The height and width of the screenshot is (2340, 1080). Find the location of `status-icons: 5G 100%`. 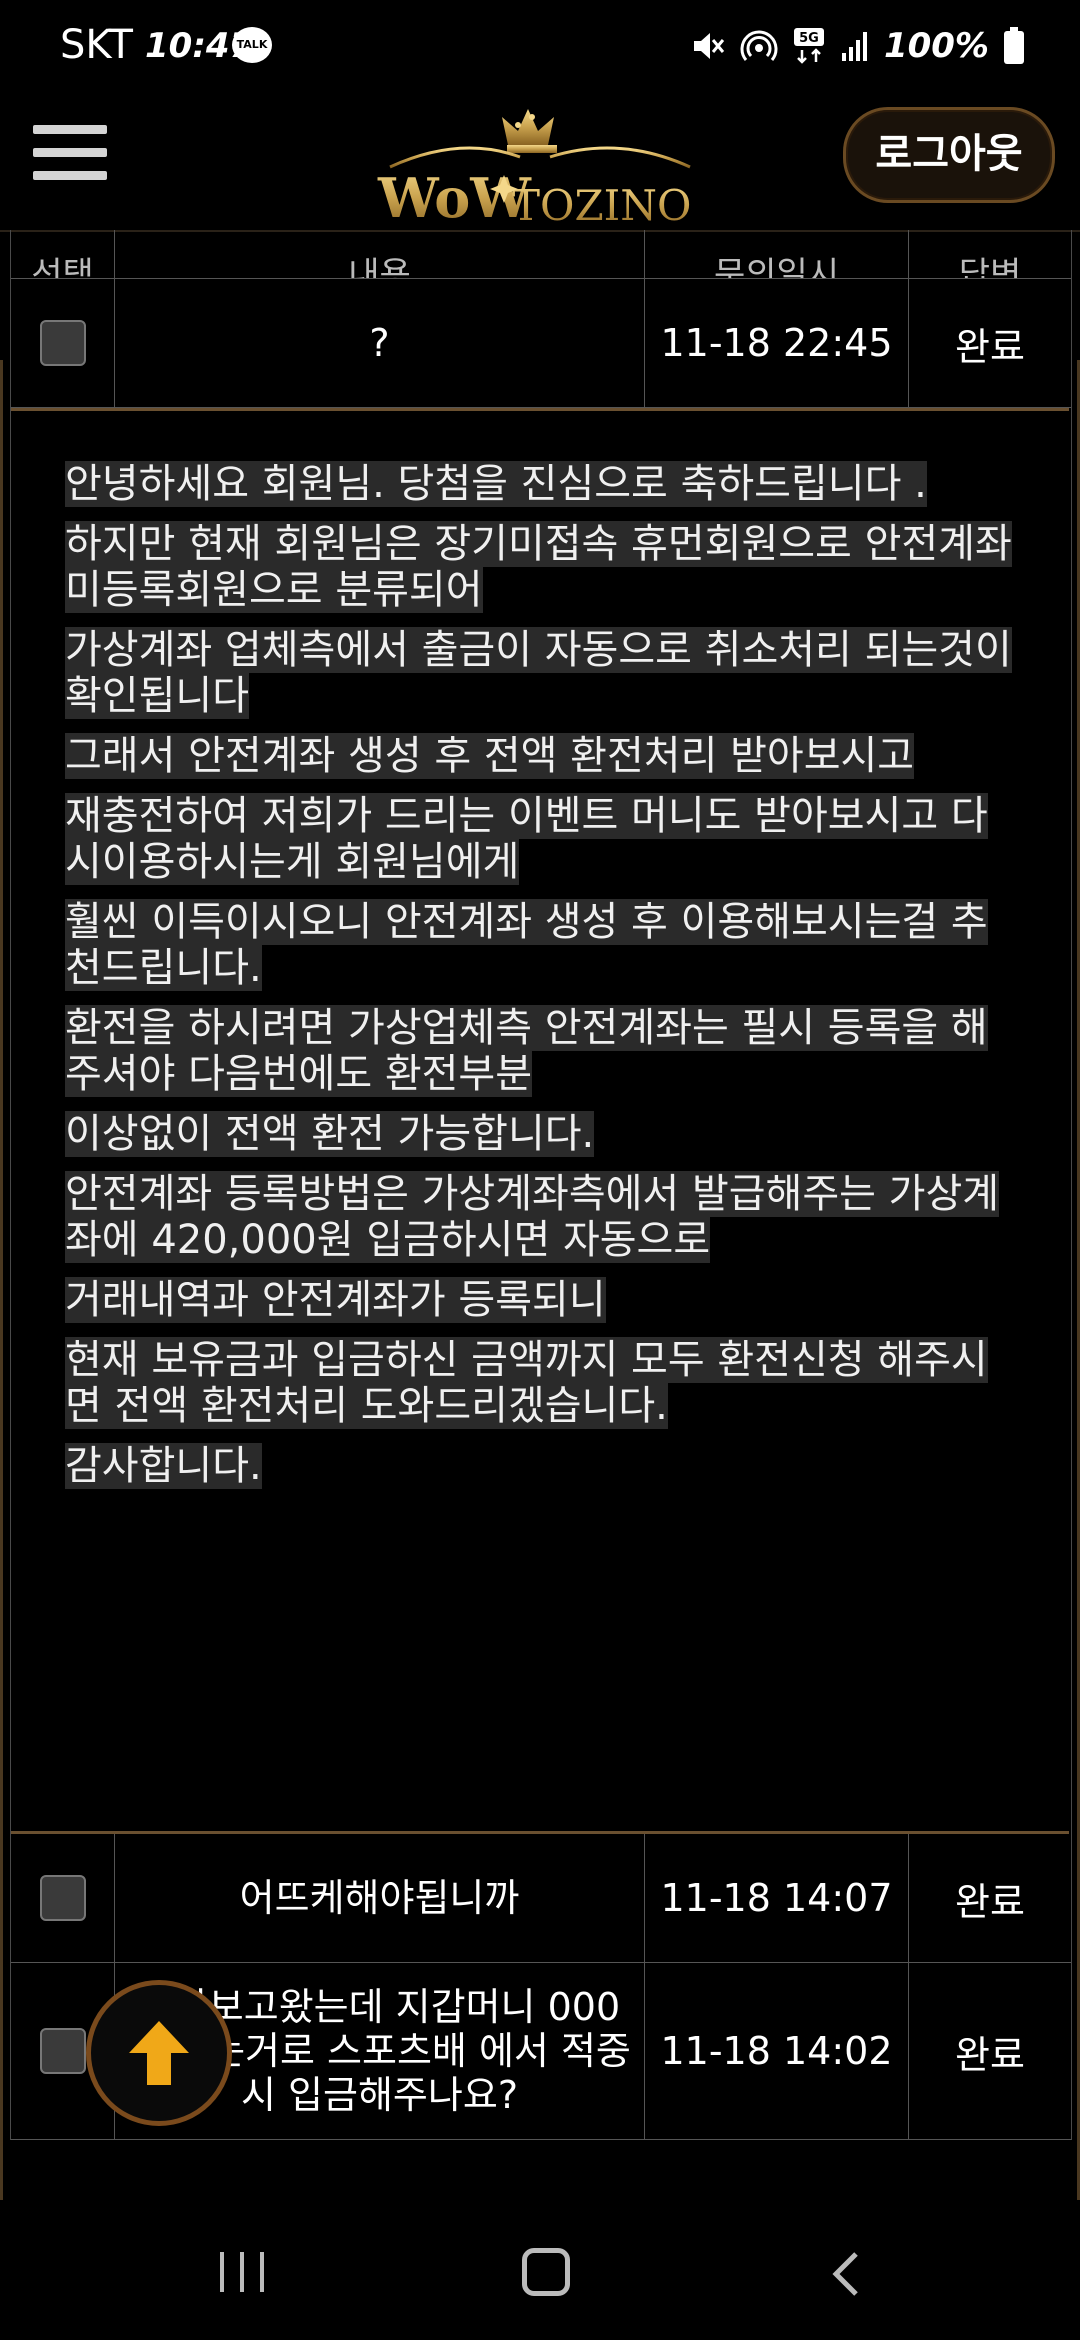

status-icons: 5G 100% is located at coordinates (857, 46).